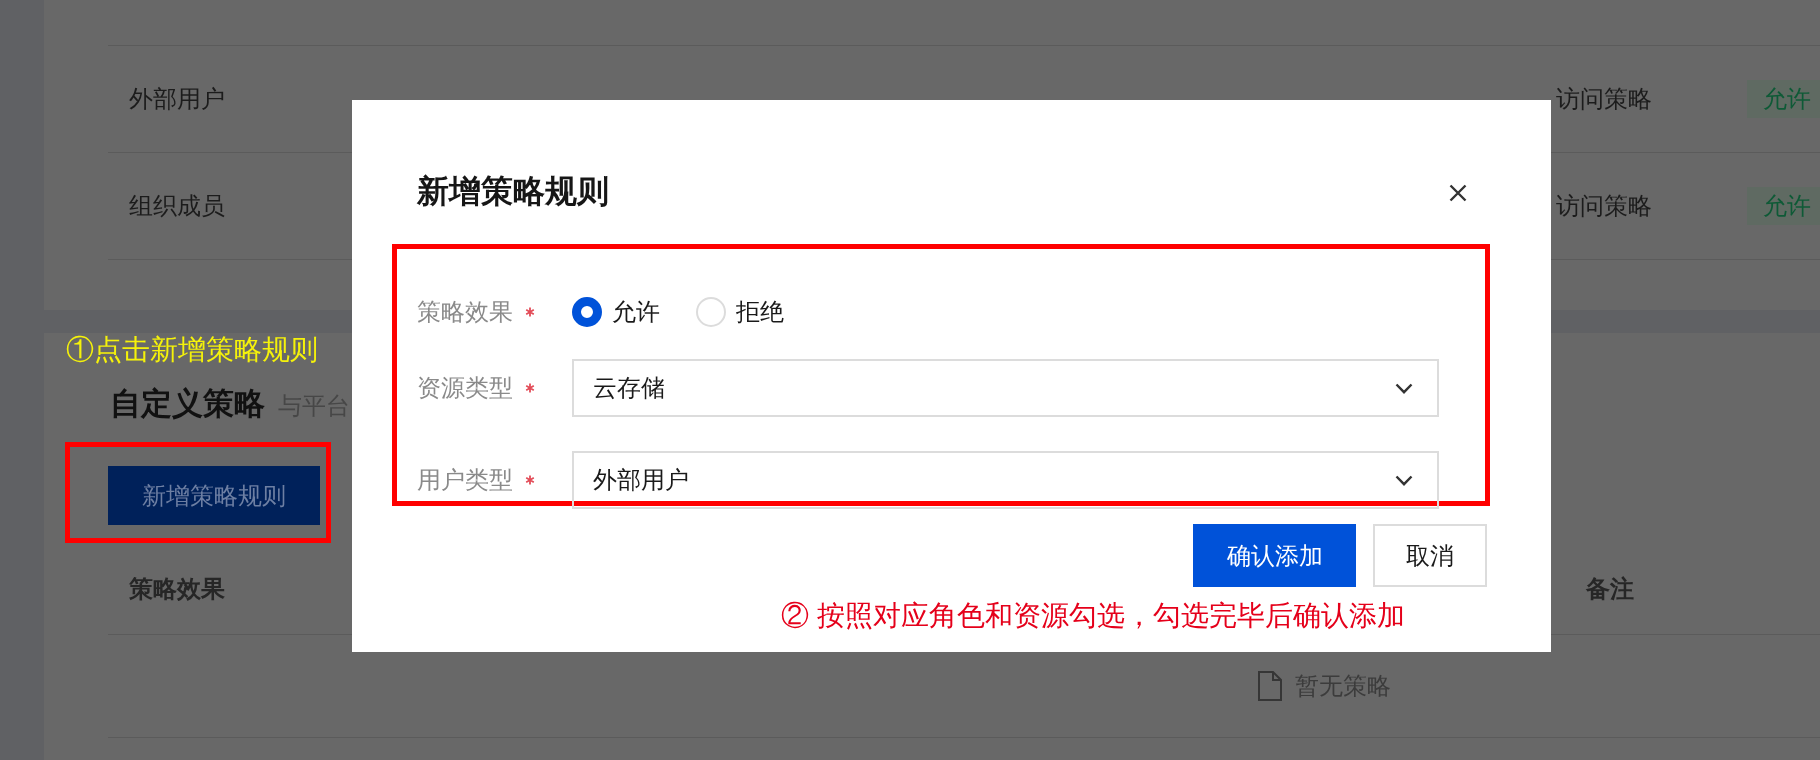 This screenshot has width=1820, height=760. I want to click on document-icon, so click(1270, 686).